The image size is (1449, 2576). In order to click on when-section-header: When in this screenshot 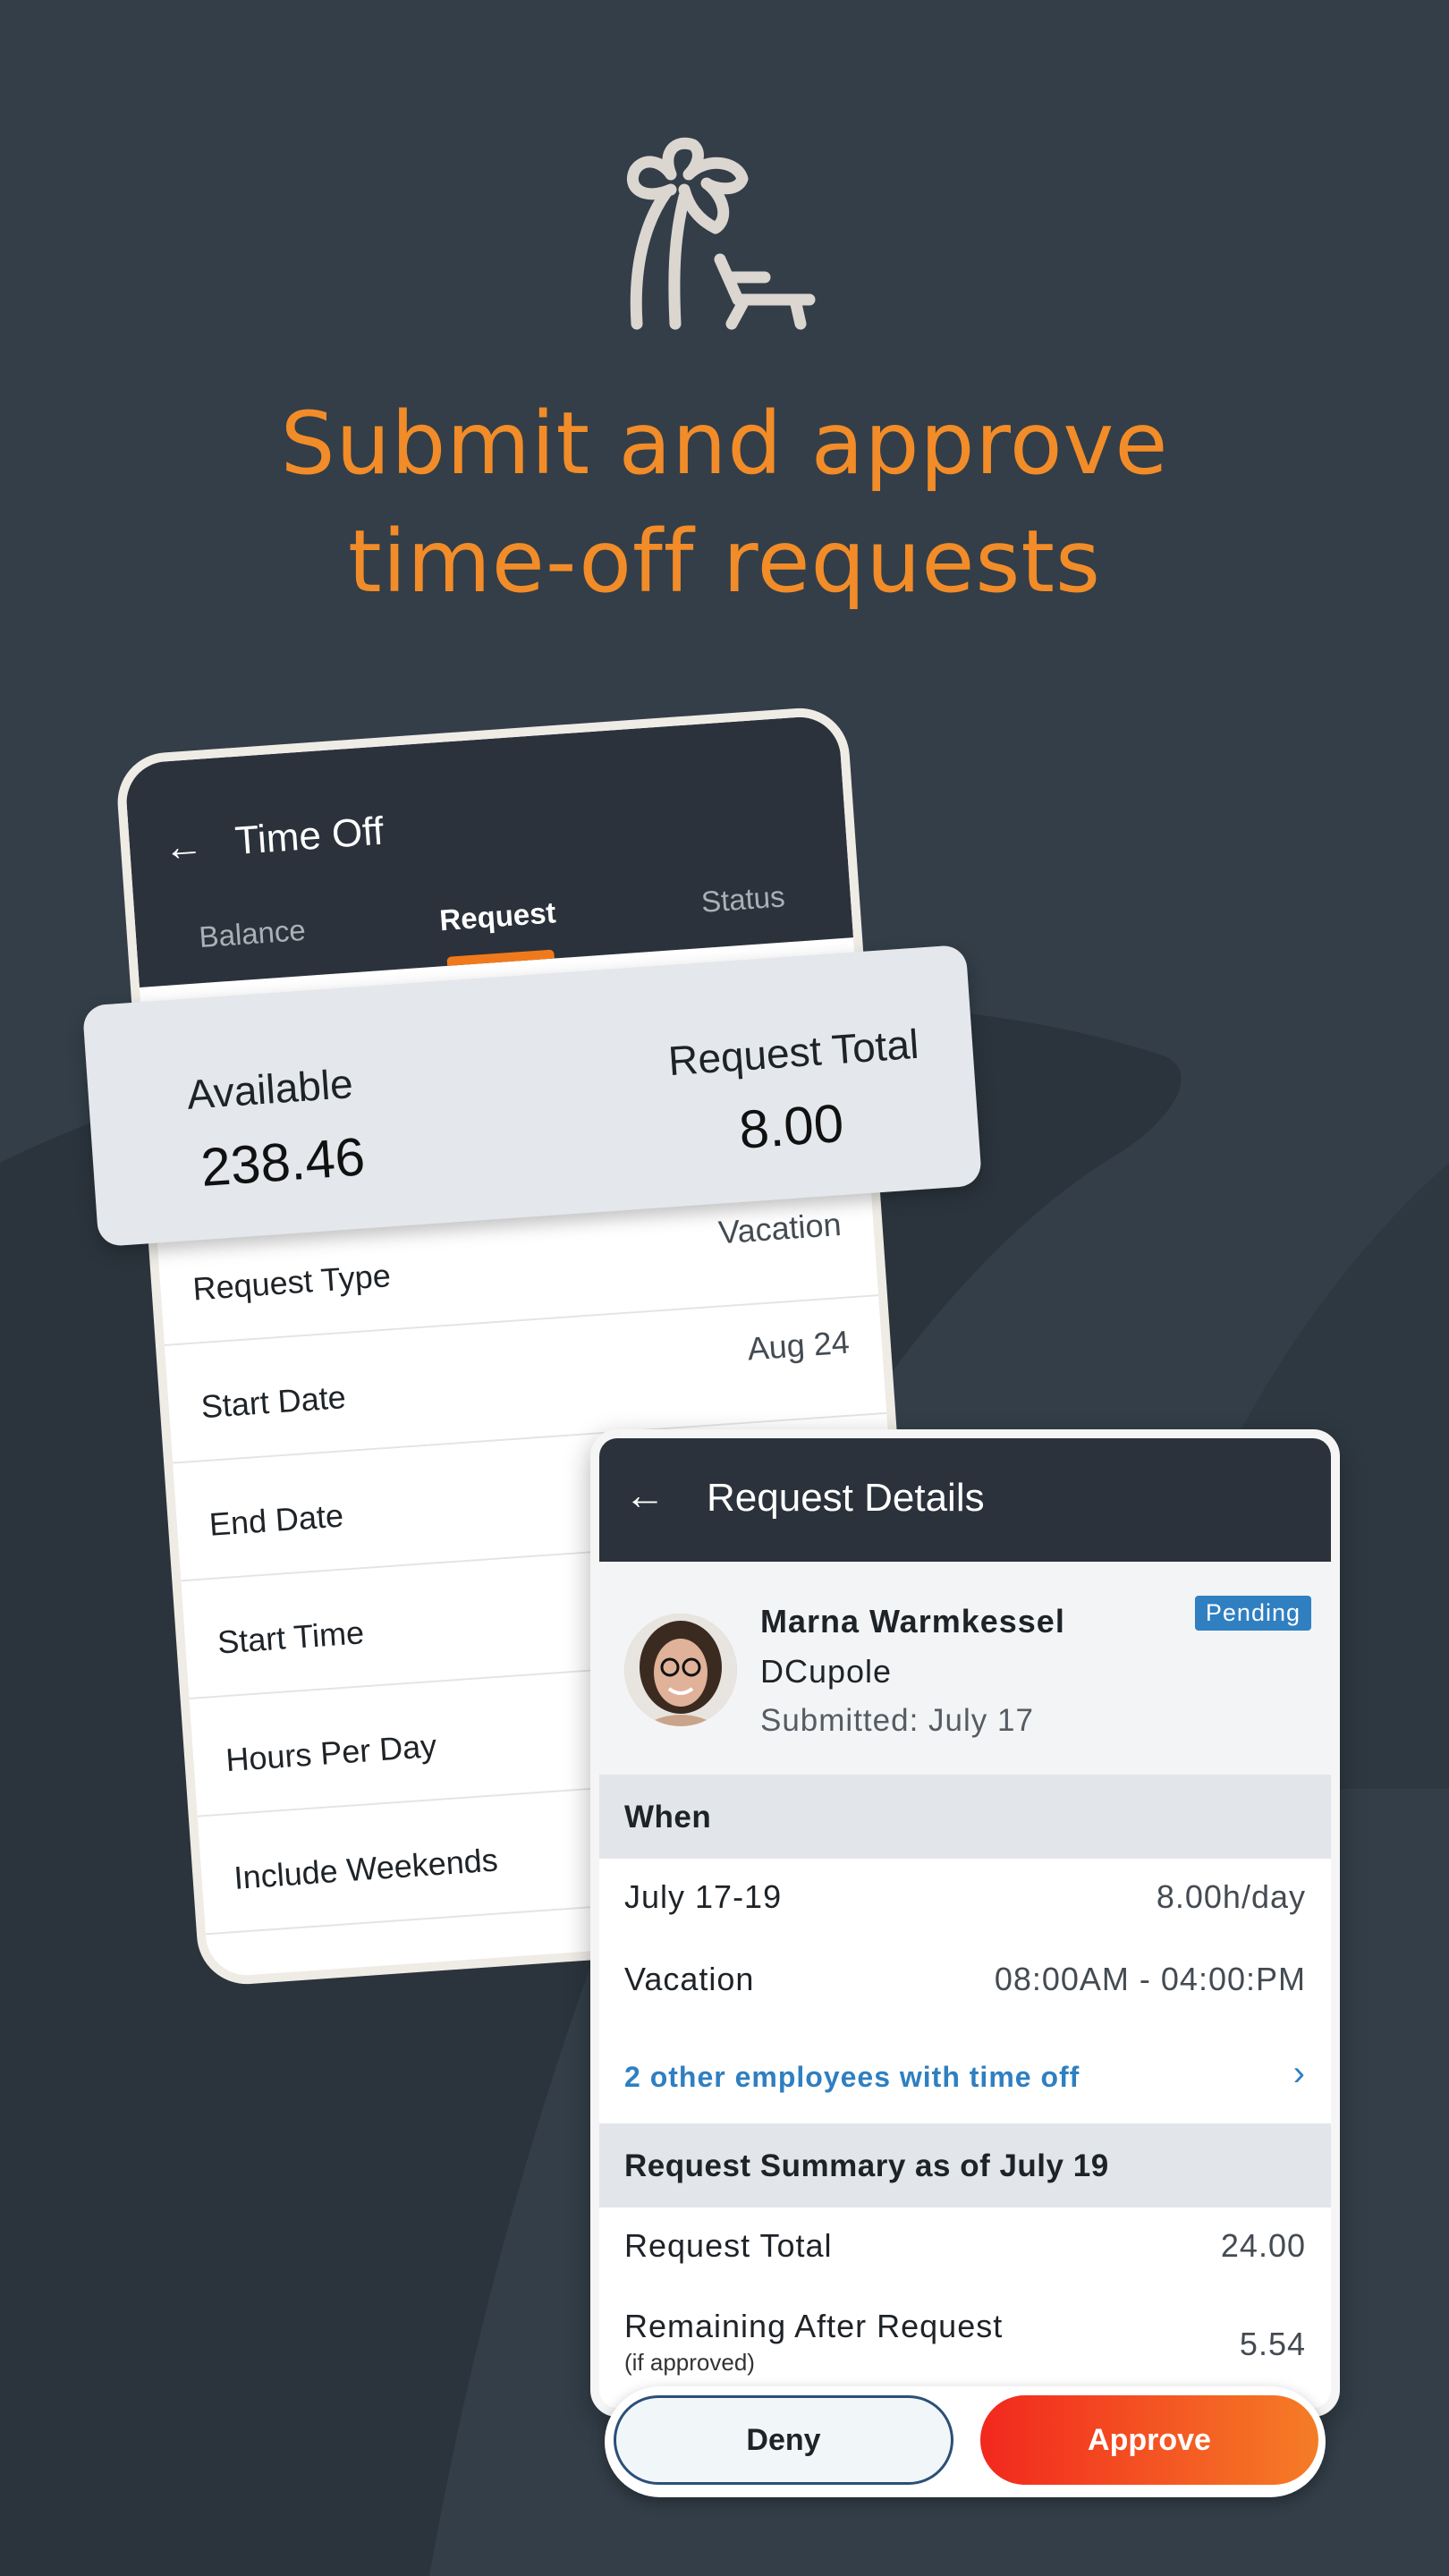, I will do `click(965, 1817)`.